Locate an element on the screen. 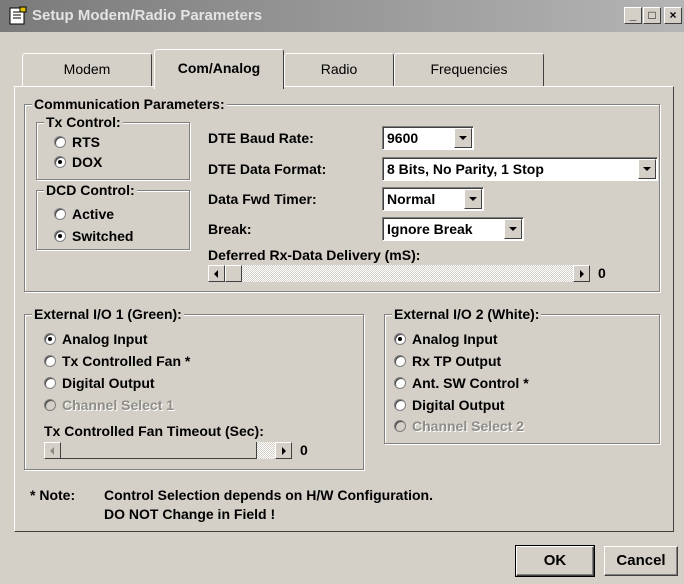 The image size is (684, 584). tab-label: Com/Analog is located at coordinates (219, 68).